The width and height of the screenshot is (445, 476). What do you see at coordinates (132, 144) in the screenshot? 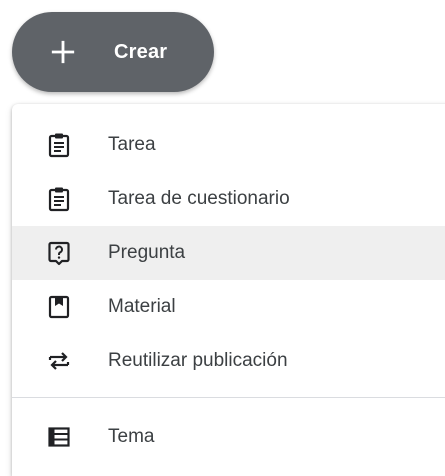
I see `menu-item-label: Tarea` at bounding box center [132, 144].